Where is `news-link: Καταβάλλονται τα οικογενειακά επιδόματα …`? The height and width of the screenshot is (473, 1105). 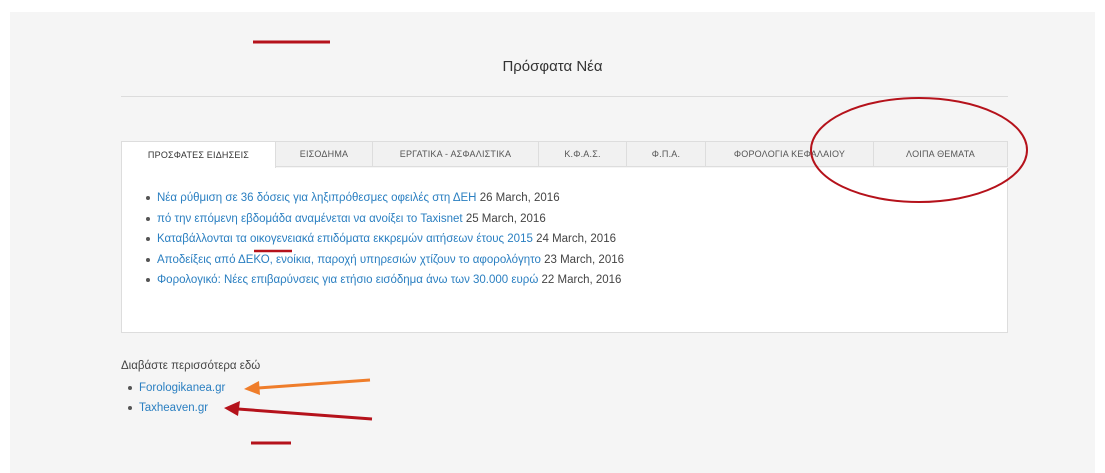
news-link: Καταβάλλονται τα οικογενειακά επιδόματα … is located at coordinates (345, 239).